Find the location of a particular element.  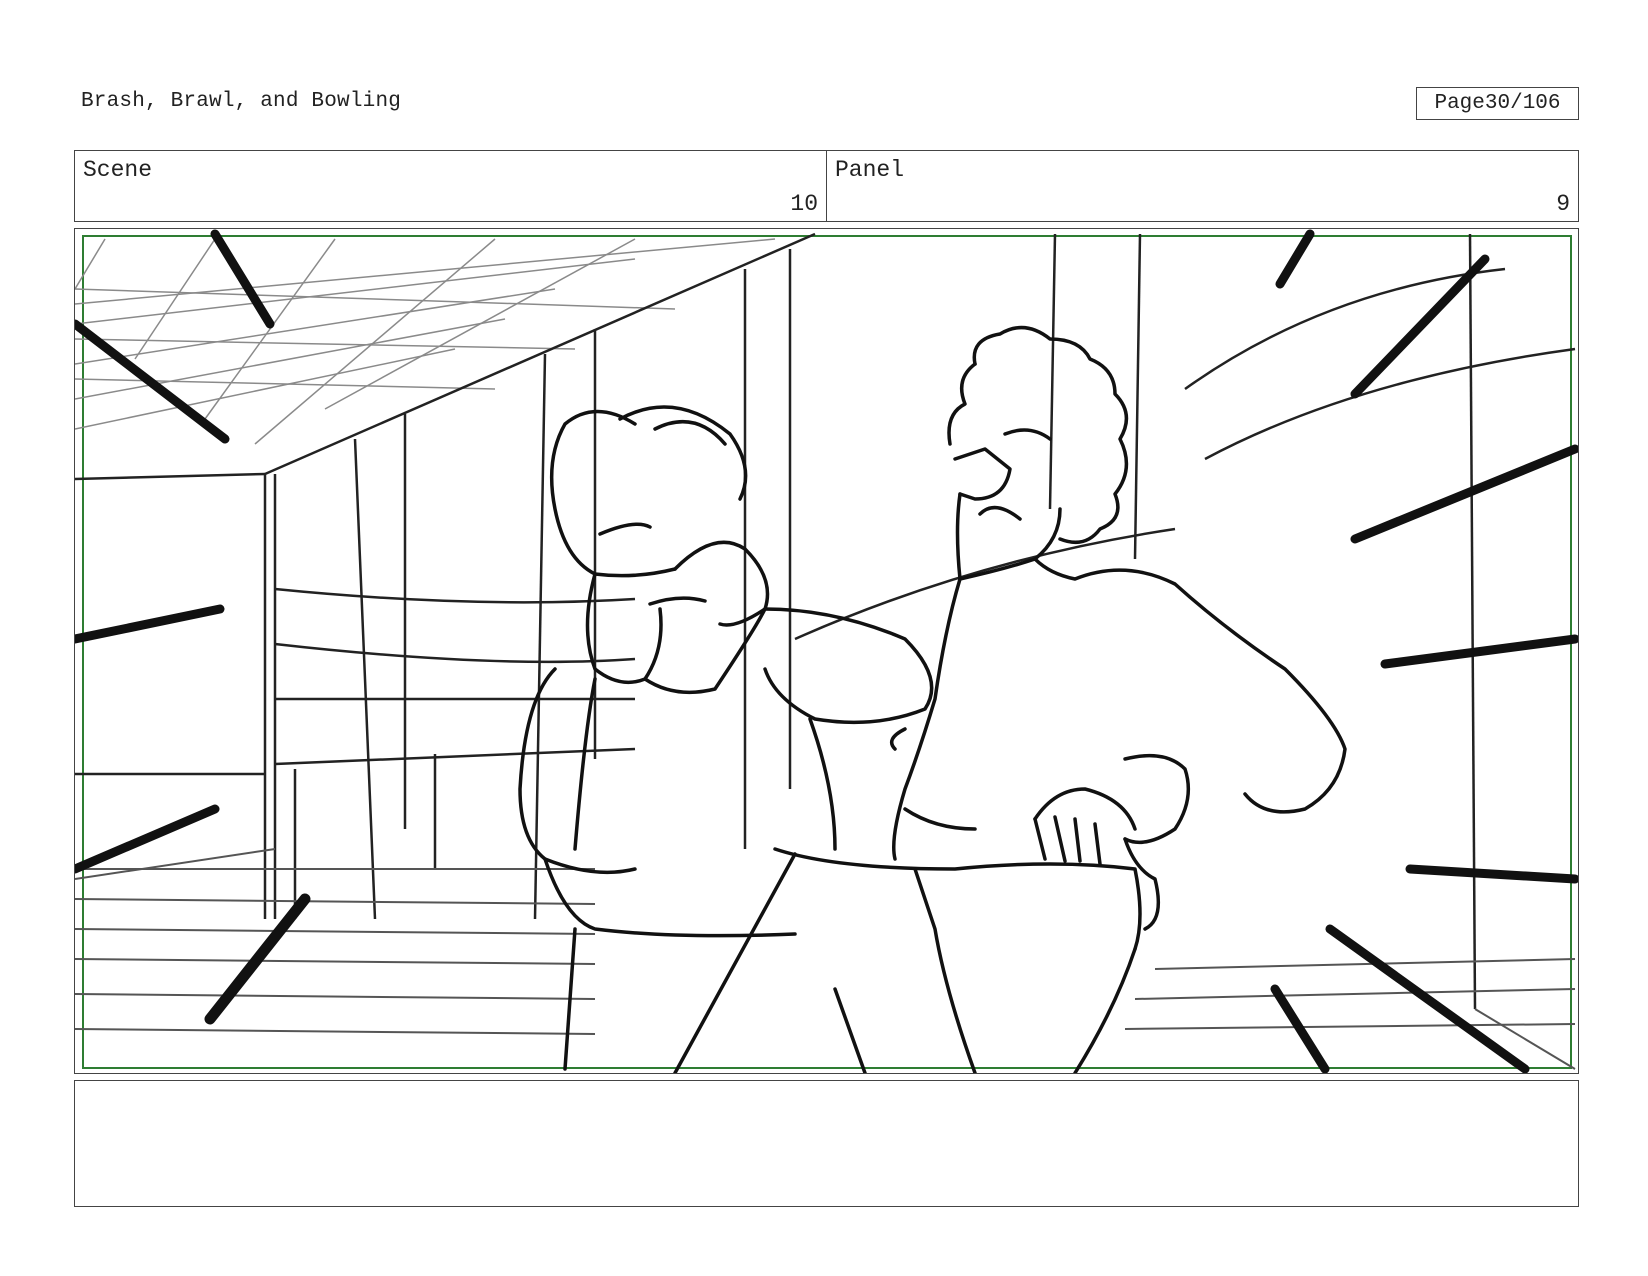

scene-cell: Scene 10 is located at coordinates (450, 186).